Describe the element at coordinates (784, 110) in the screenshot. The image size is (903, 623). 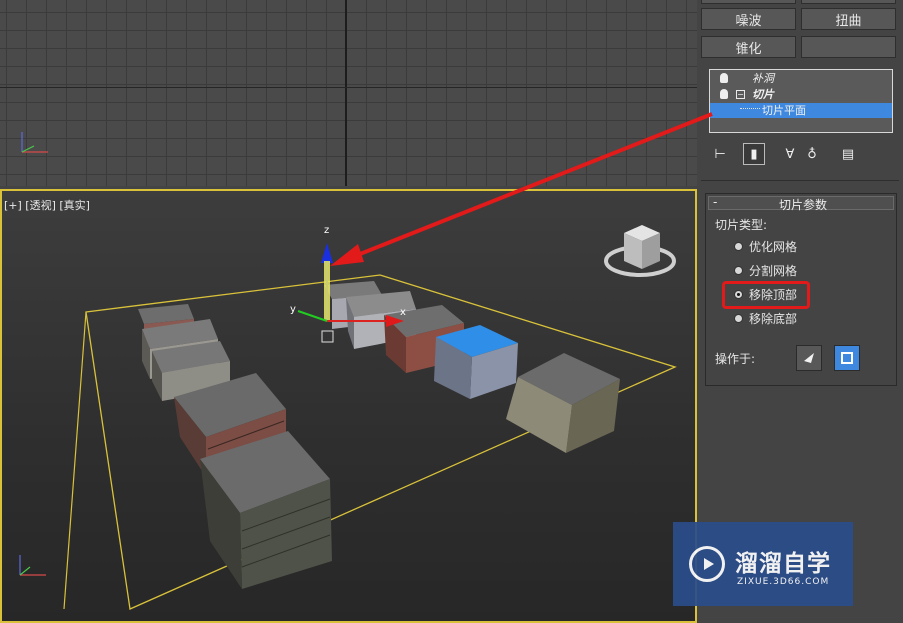
I see `stack-item-label: 切片平面` at that location.